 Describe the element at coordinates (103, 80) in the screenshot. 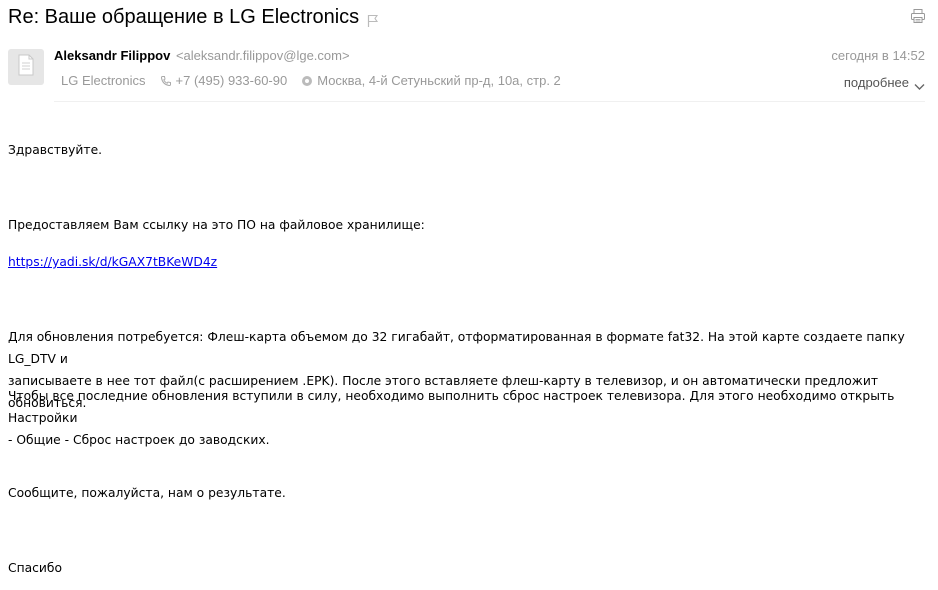

I see `sender-company: LG Electronics` at that location.